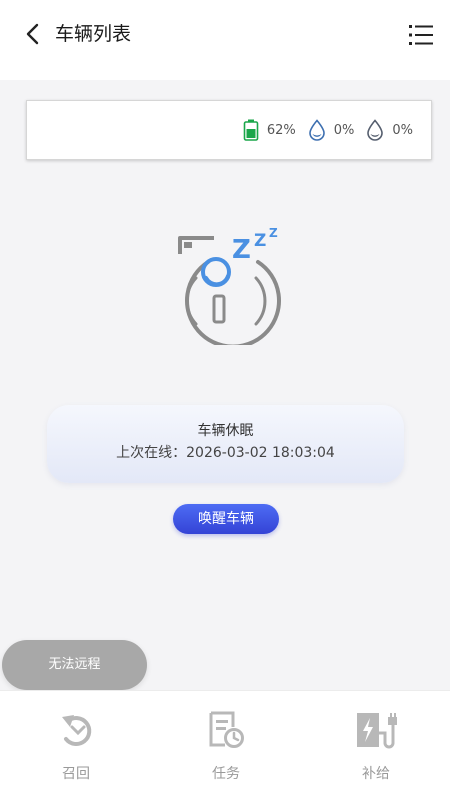 This screenshot has height=800, width=450. I want to click on water-value-2: 0%, so click(402, 130).